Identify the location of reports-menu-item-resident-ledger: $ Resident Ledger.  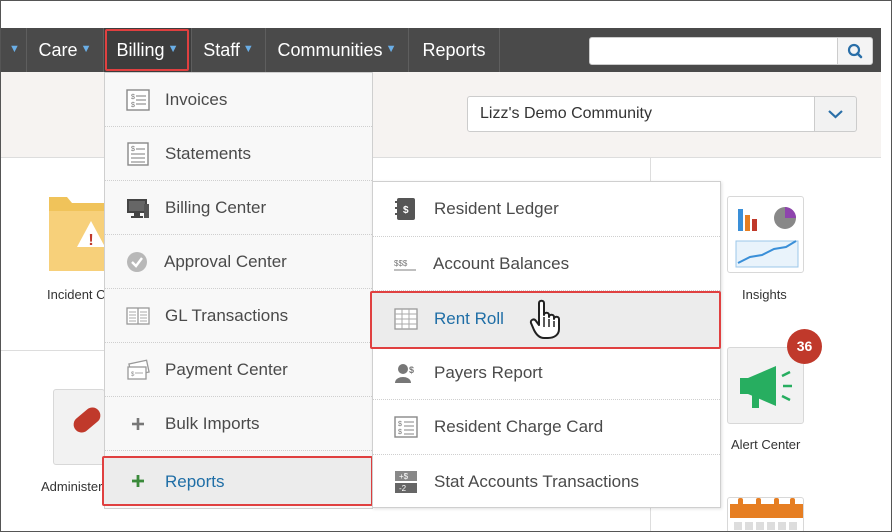
(546, 209).